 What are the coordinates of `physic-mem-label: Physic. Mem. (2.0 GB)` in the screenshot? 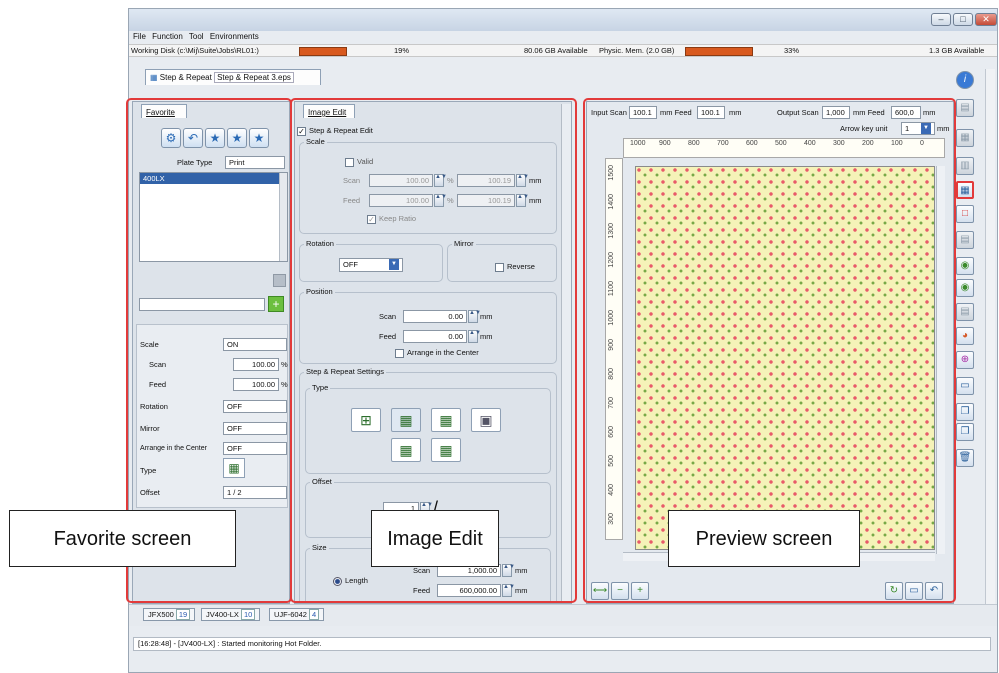 It's located at (637, 50).